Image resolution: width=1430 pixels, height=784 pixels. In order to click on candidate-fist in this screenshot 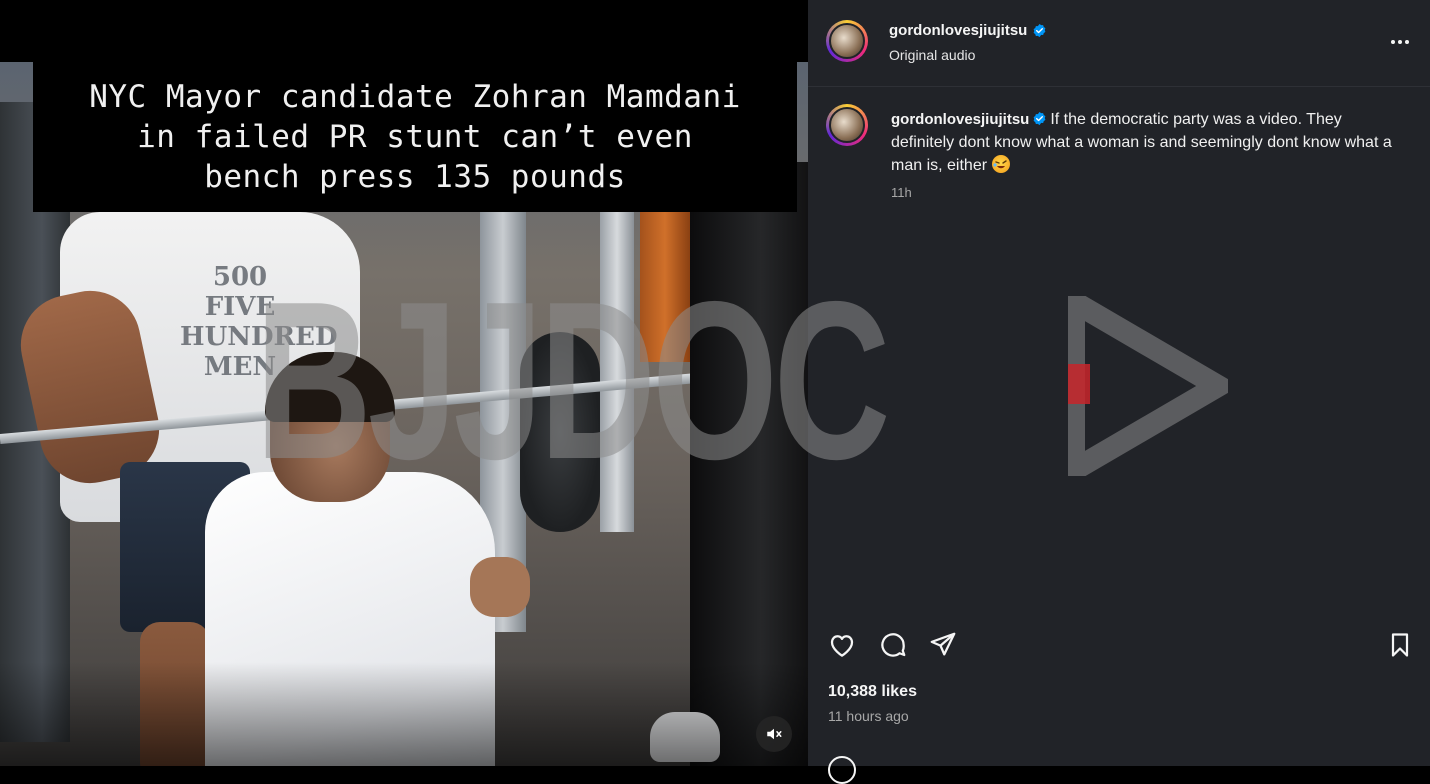, I will do `click(500, 587)`.